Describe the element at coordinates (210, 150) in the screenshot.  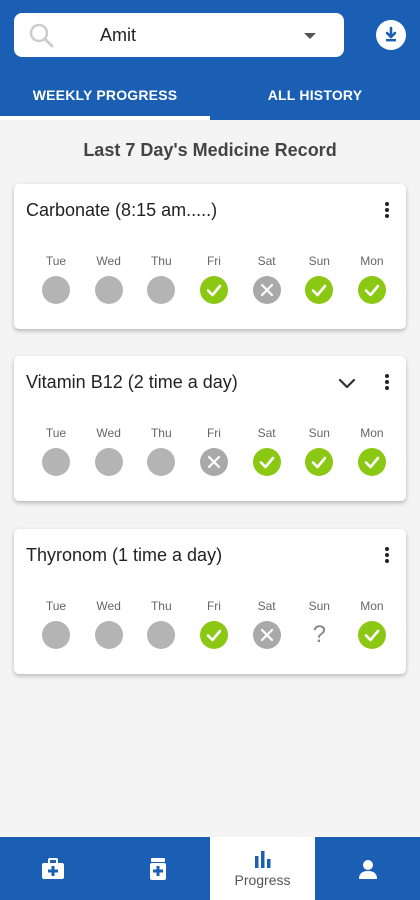
I see `section-title: Last 7 Day's Medicine Record` at that location.